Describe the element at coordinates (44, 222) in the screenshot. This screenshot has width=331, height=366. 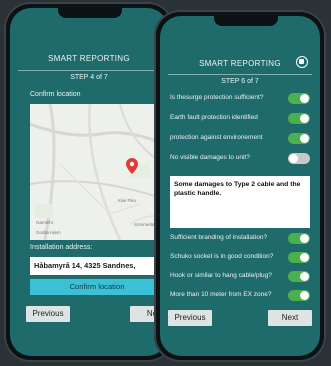
I see `map-label-3: Gamlehi` at that location.